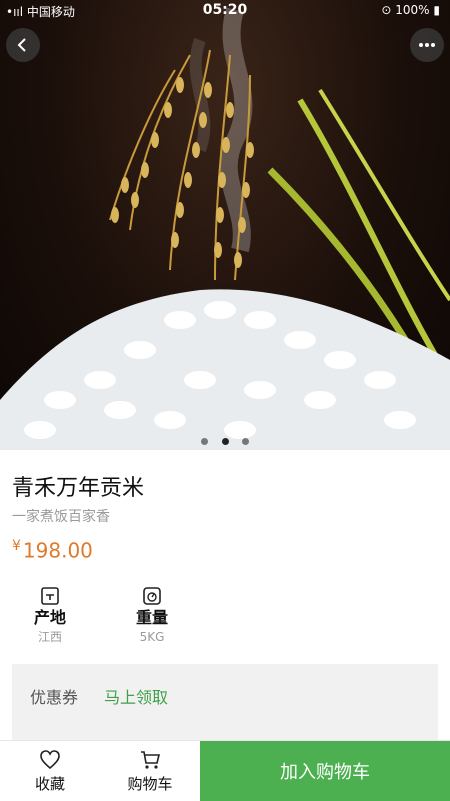 This screenshot has width=450, height=801. Describe the element at coordinates (225, 704) in the screenshot. I see `coupon-section: 优惠券 马上领取` at that location.